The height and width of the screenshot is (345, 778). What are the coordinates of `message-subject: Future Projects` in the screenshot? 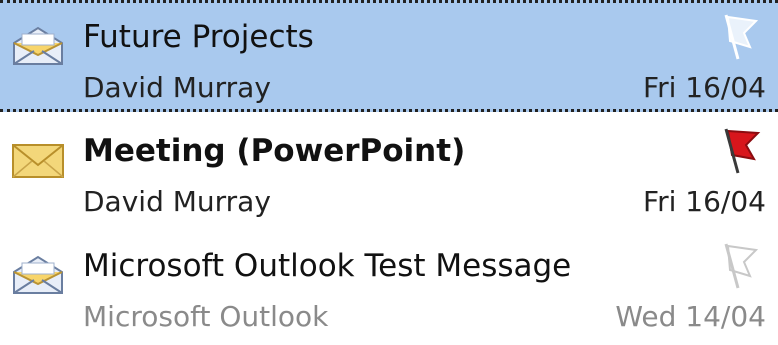 It's located at (198, 37).